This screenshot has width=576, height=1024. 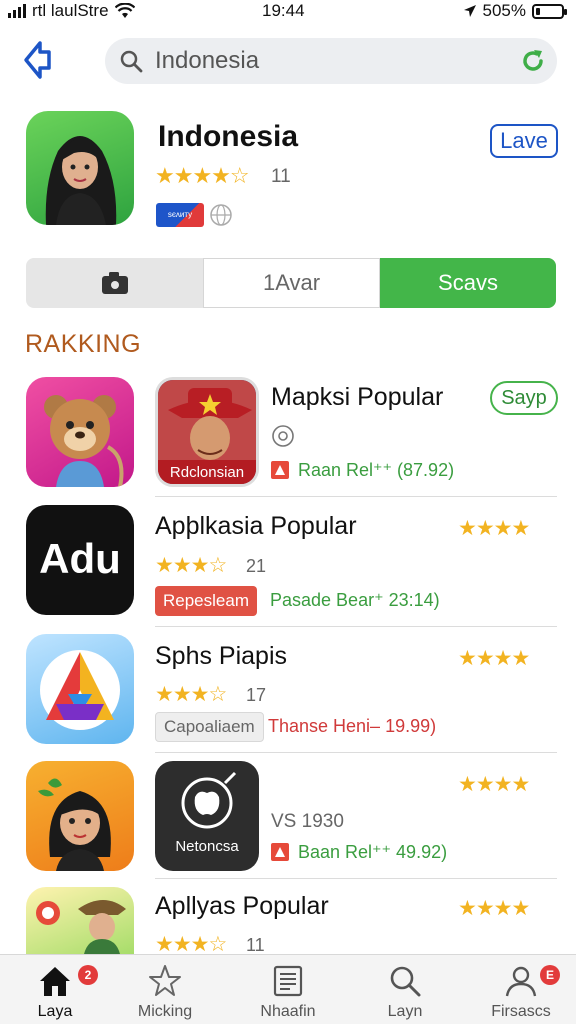 I want to click on segment-camera, so click(x=114, y=283).